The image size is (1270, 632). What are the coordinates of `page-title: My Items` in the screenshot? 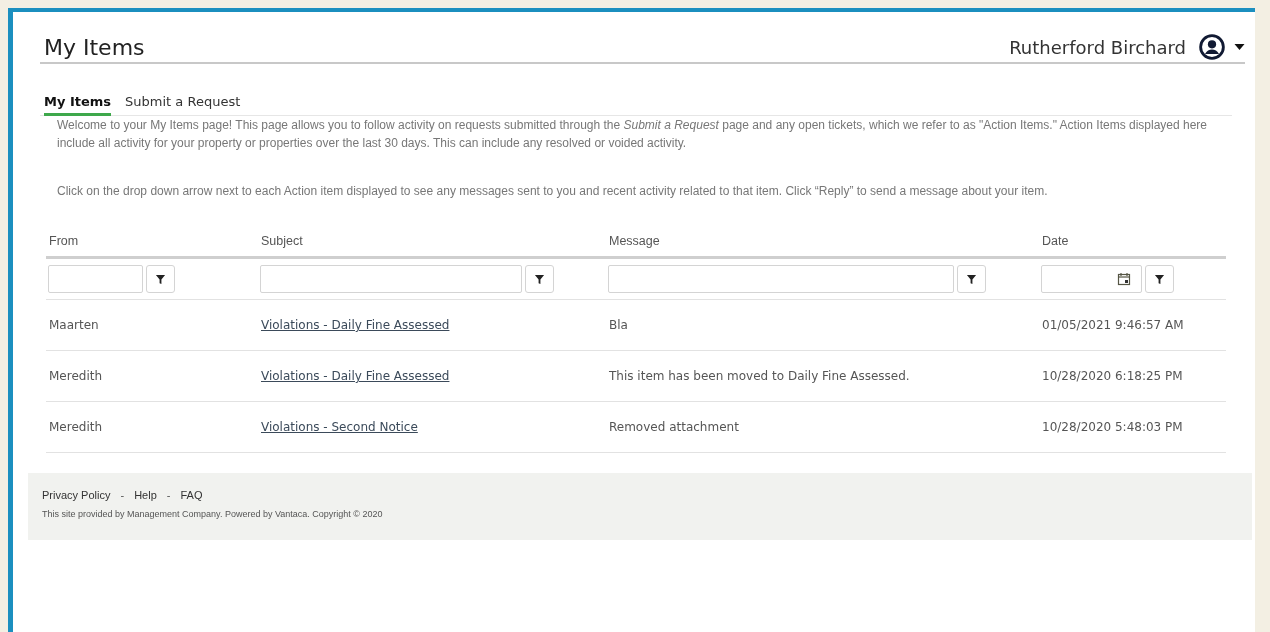 It's located at (94, 47).